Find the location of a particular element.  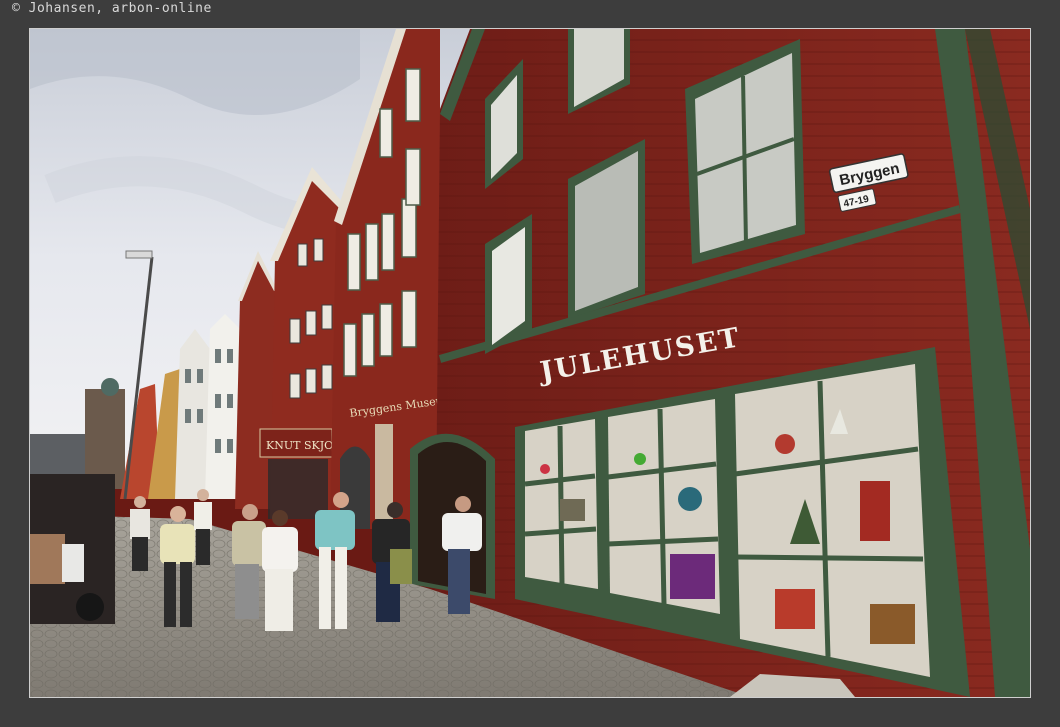

parked-vehicle is located at coordinates (72, 549).